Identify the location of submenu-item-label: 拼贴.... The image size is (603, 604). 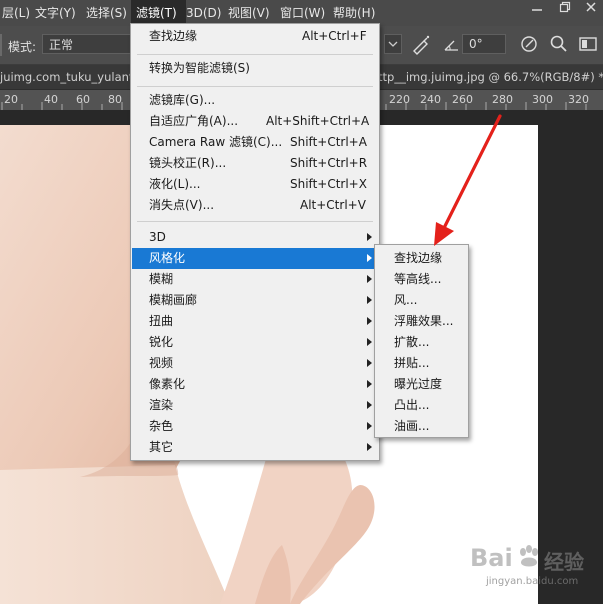
(412, 363).